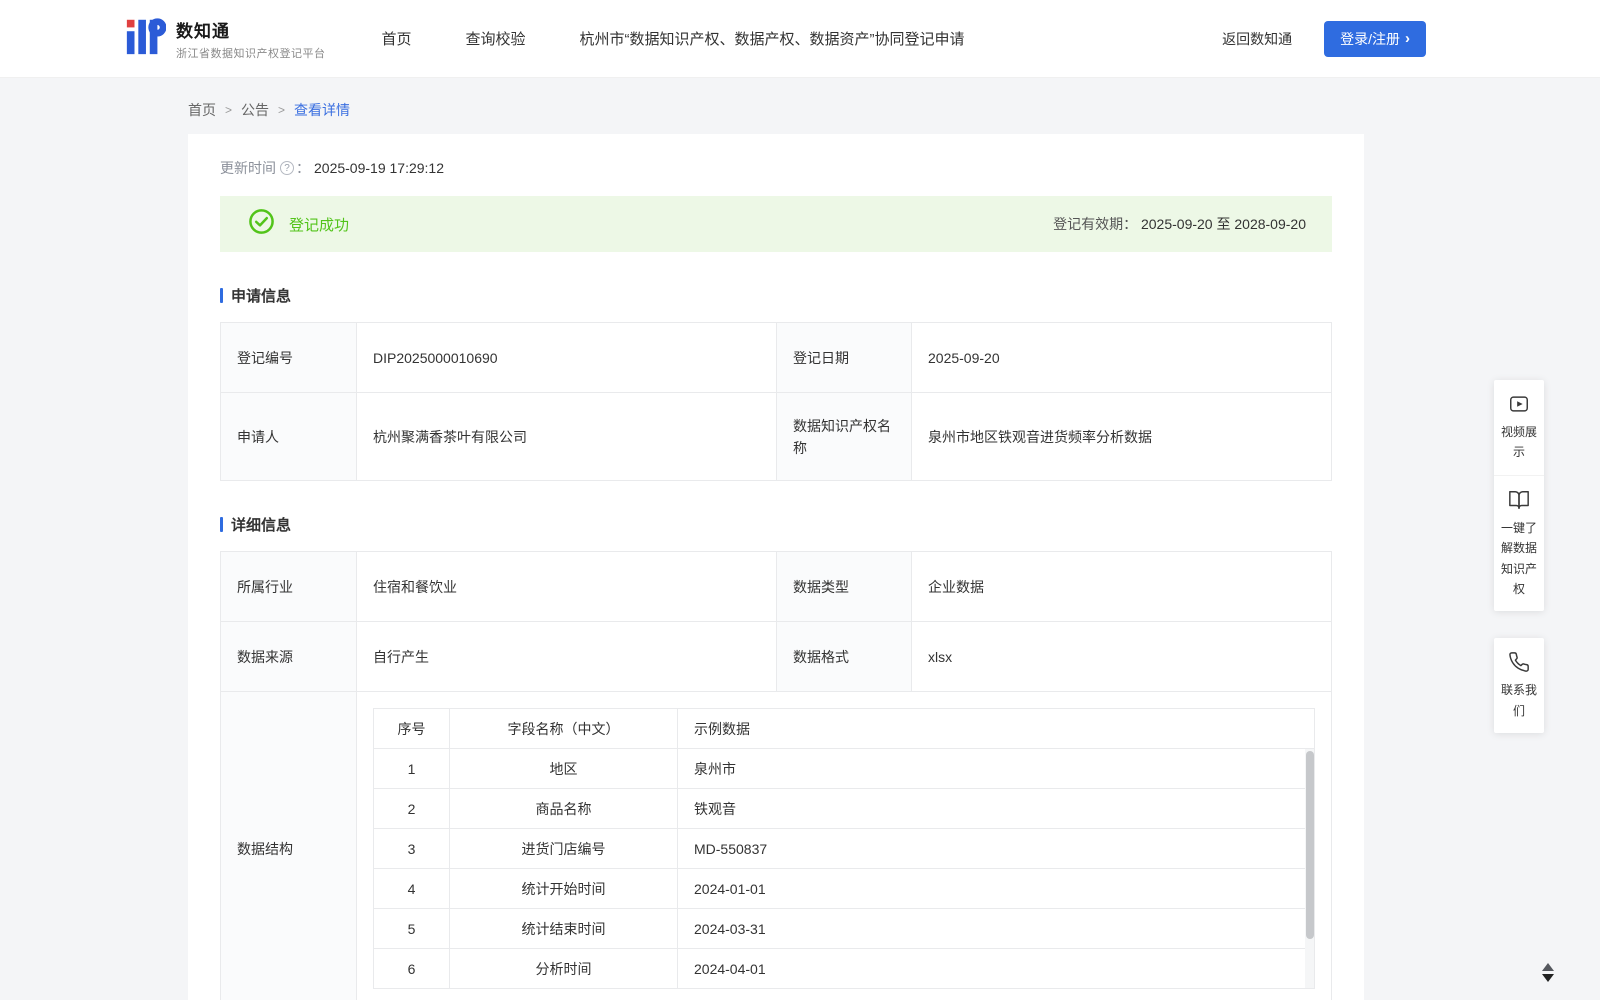 The width and height of the screenshot is (1600, 1000). What do you see at coordinates (322, 110) in the screenshot?
I see `breadcrumb-current: 查看详情` at bounding box center [322, 110].